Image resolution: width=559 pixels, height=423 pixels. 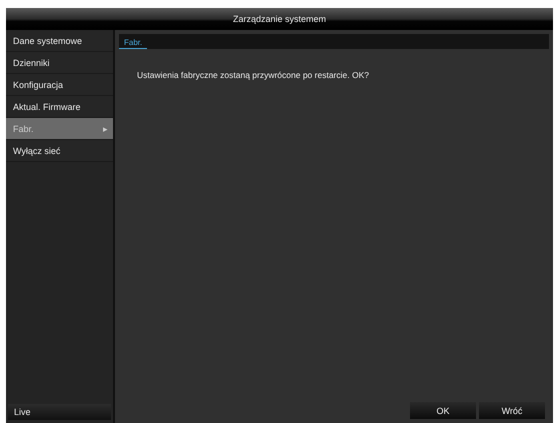 What do you see at coordinates (253, 75) in the screenshot?
I see `message-text: Ustawienia fabryczne zostaną przywrócone po restarcie. OK?` at bounding box center [253, 75].